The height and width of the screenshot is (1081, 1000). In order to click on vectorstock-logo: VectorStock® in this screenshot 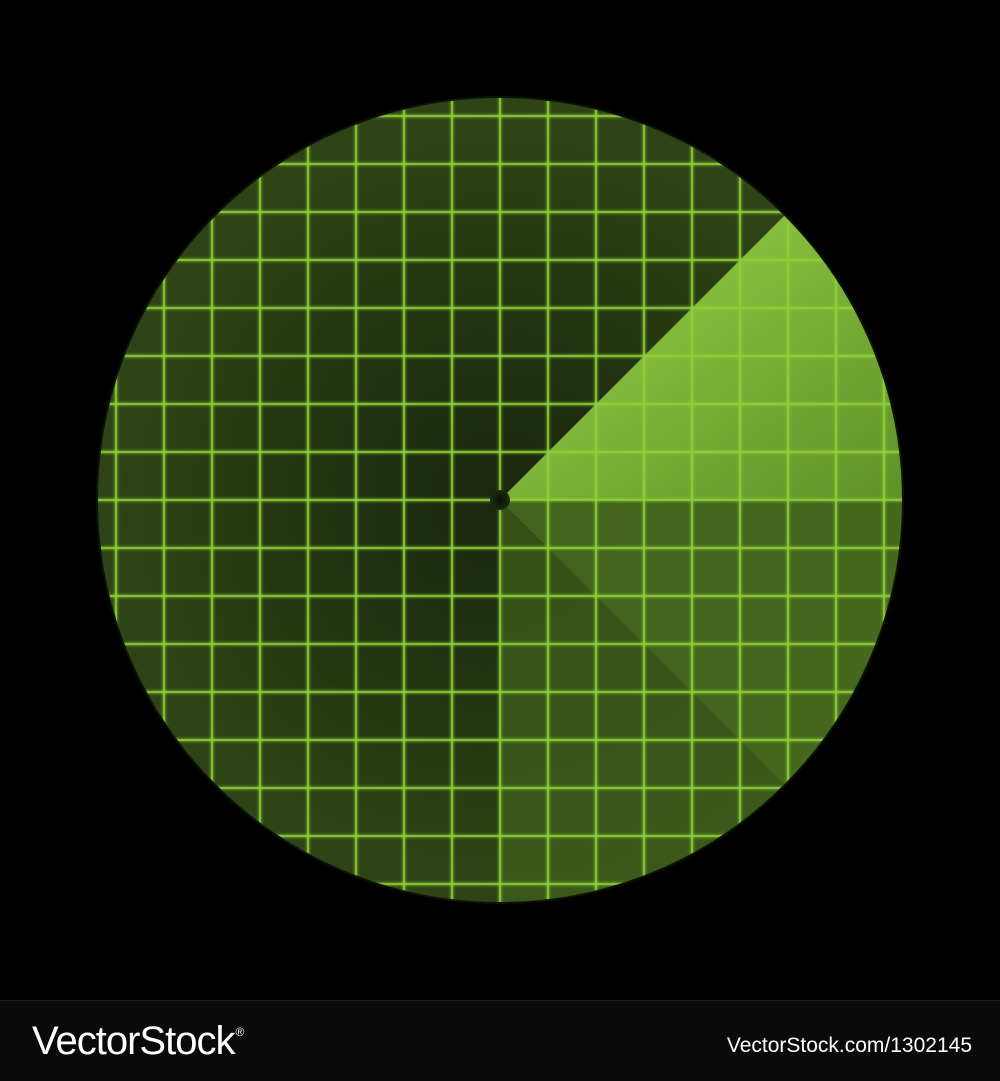, I will do `click(138, 1041)`.